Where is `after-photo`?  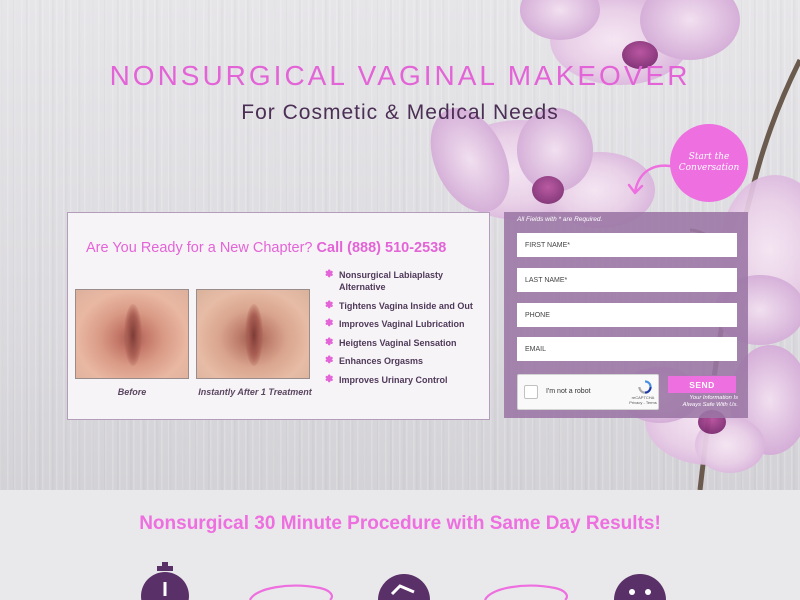
after-photo is located at coordinates (253, 334).